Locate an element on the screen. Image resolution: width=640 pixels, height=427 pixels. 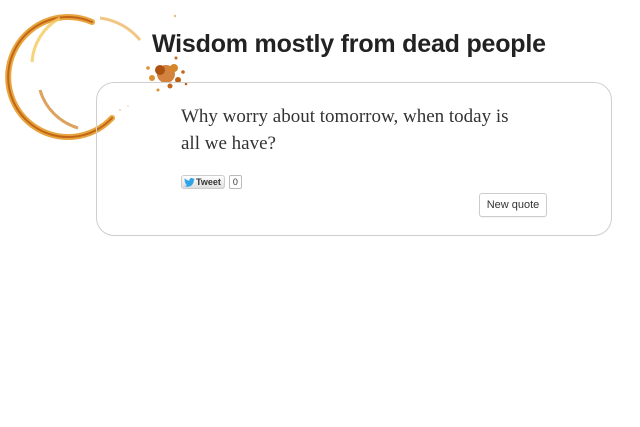
page-title: Wisdom mostly from dead people is located at coordinates (349, 44).